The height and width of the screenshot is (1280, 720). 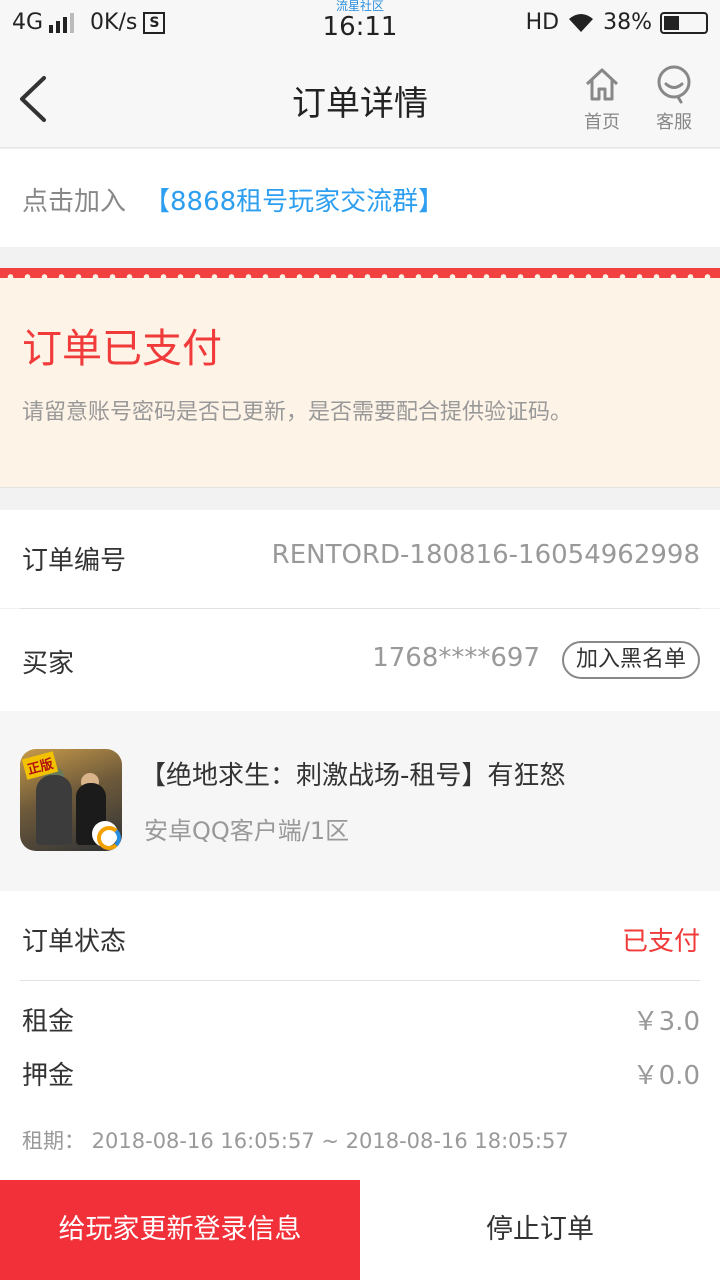 I want to click on game-icon: 正版, so click(x=71, y=800).